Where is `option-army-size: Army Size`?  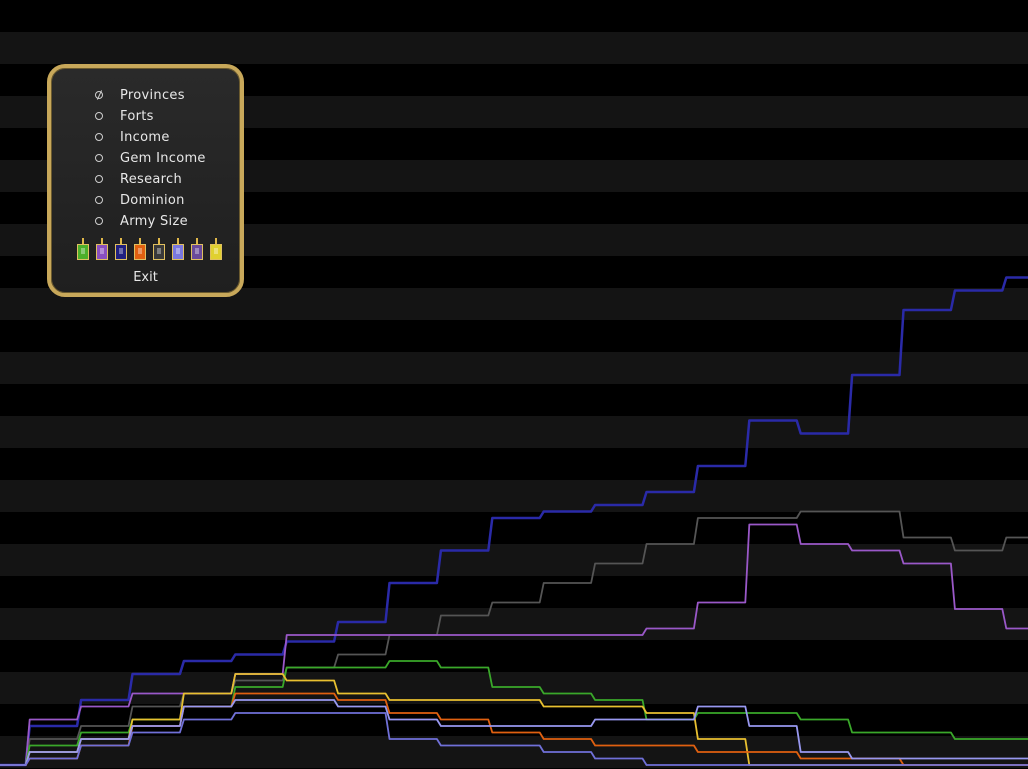 option-army-size: Army Size is located at coordinates (141, 221).